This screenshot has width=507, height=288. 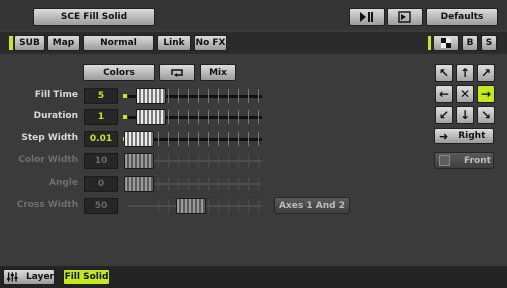 I want to click on step-forward-icon, so click(x=366, y=17).